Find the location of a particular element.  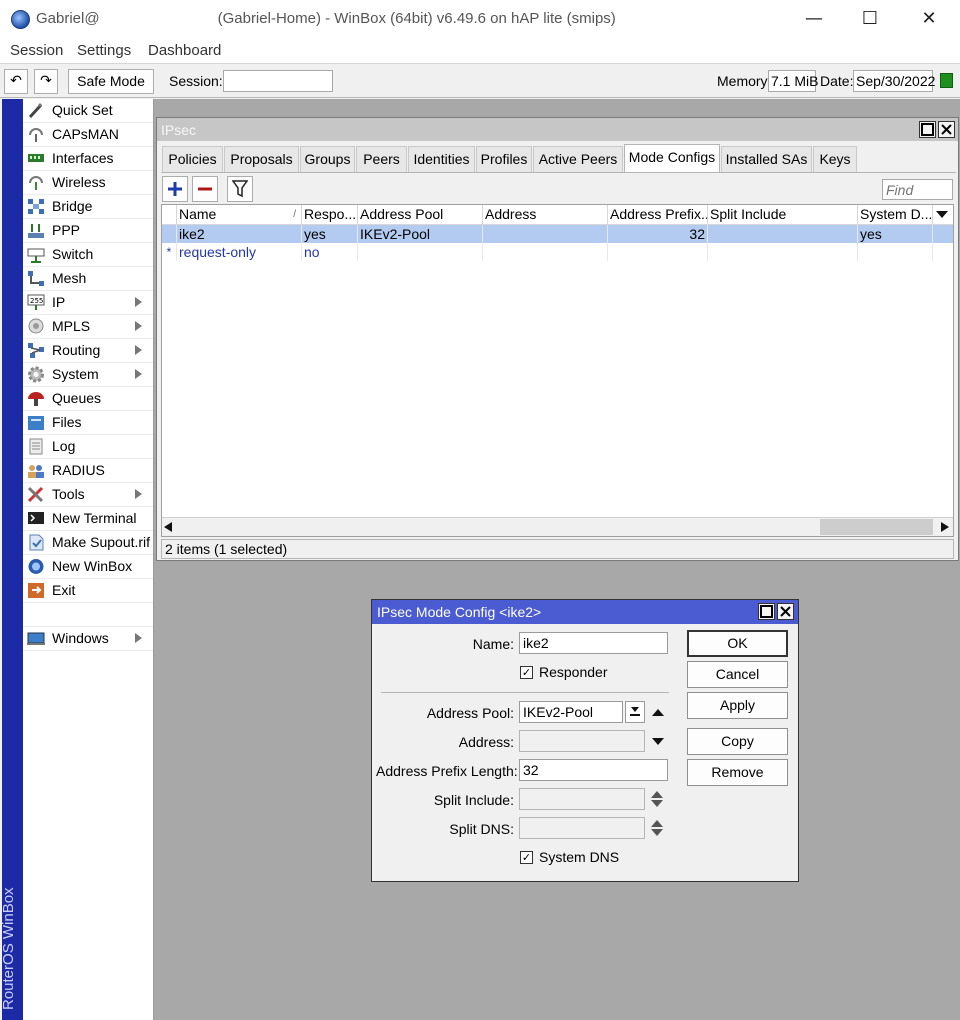

sidebar-label: Exit is located at coordinates (64, 590).